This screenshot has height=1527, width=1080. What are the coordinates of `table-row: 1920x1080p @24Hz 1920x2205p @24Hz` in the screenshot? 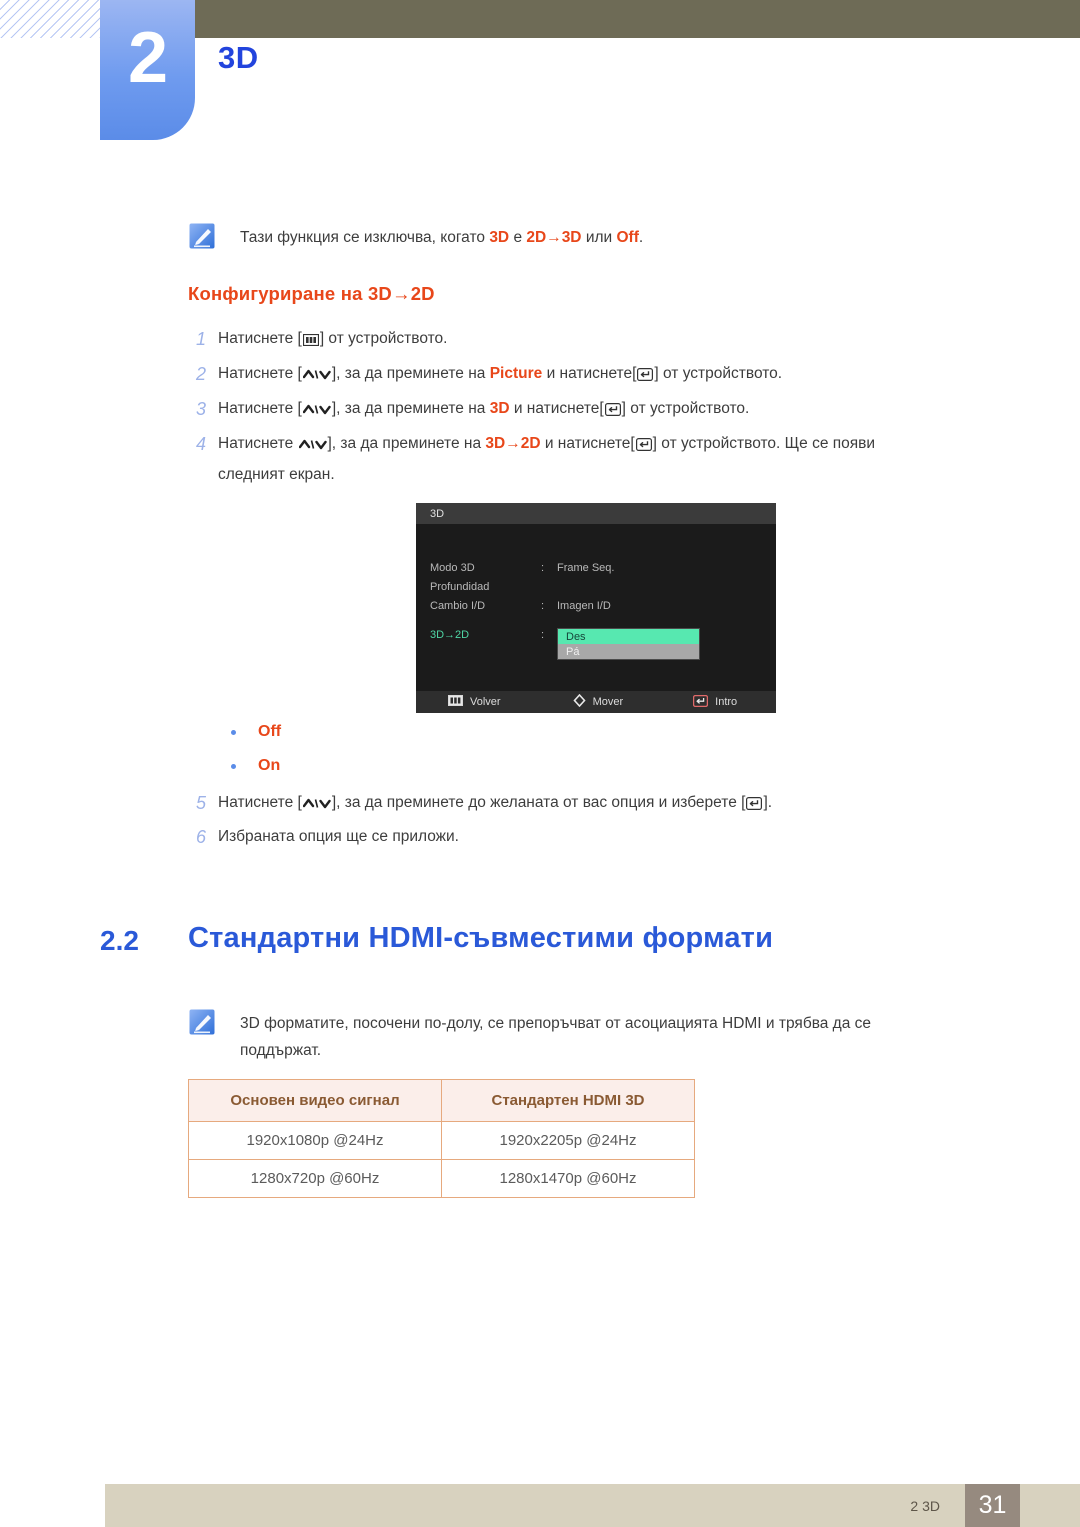 It's located at (441, 1140).